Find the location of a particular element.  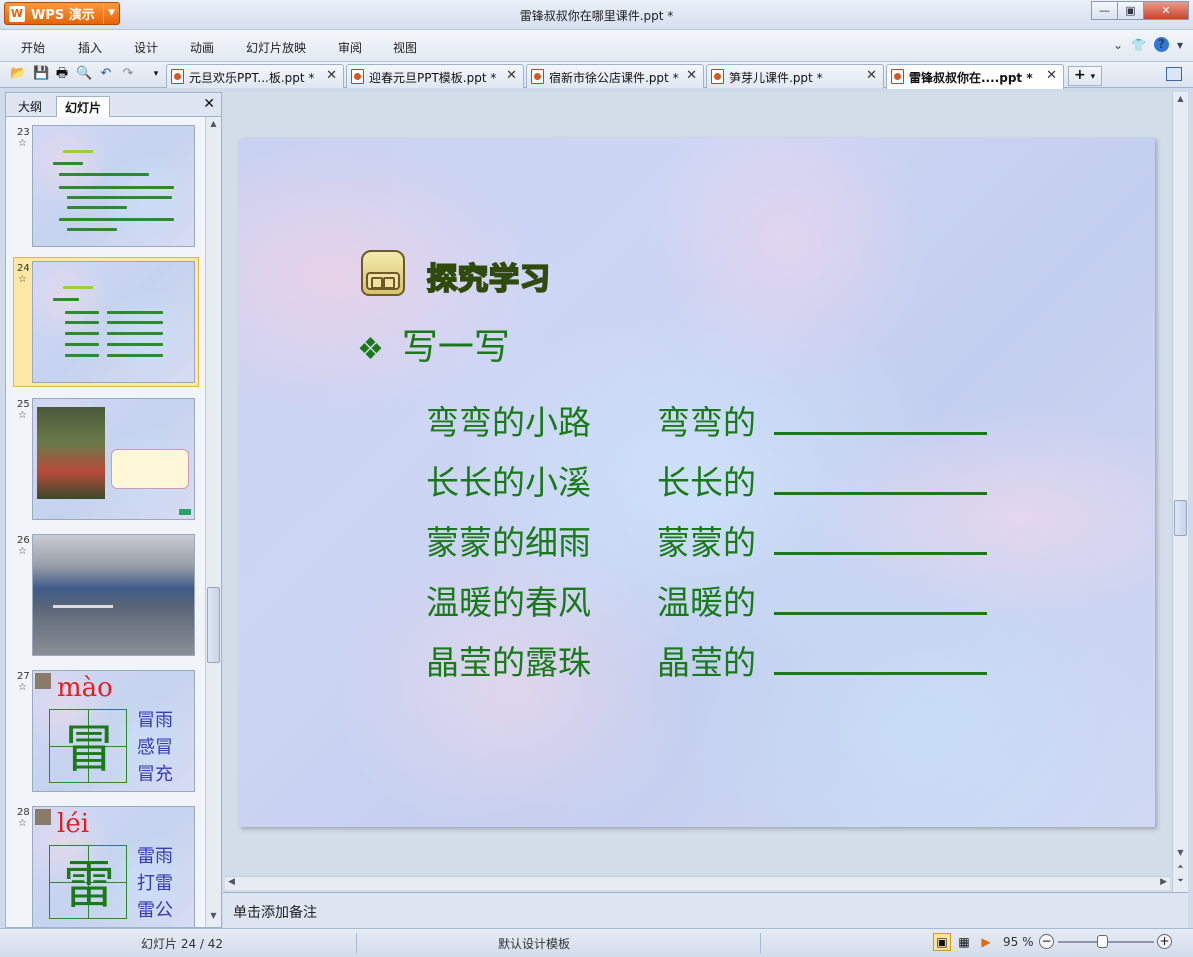

slide-sorter-icon: ▦ is located at coordinates (964, 942).